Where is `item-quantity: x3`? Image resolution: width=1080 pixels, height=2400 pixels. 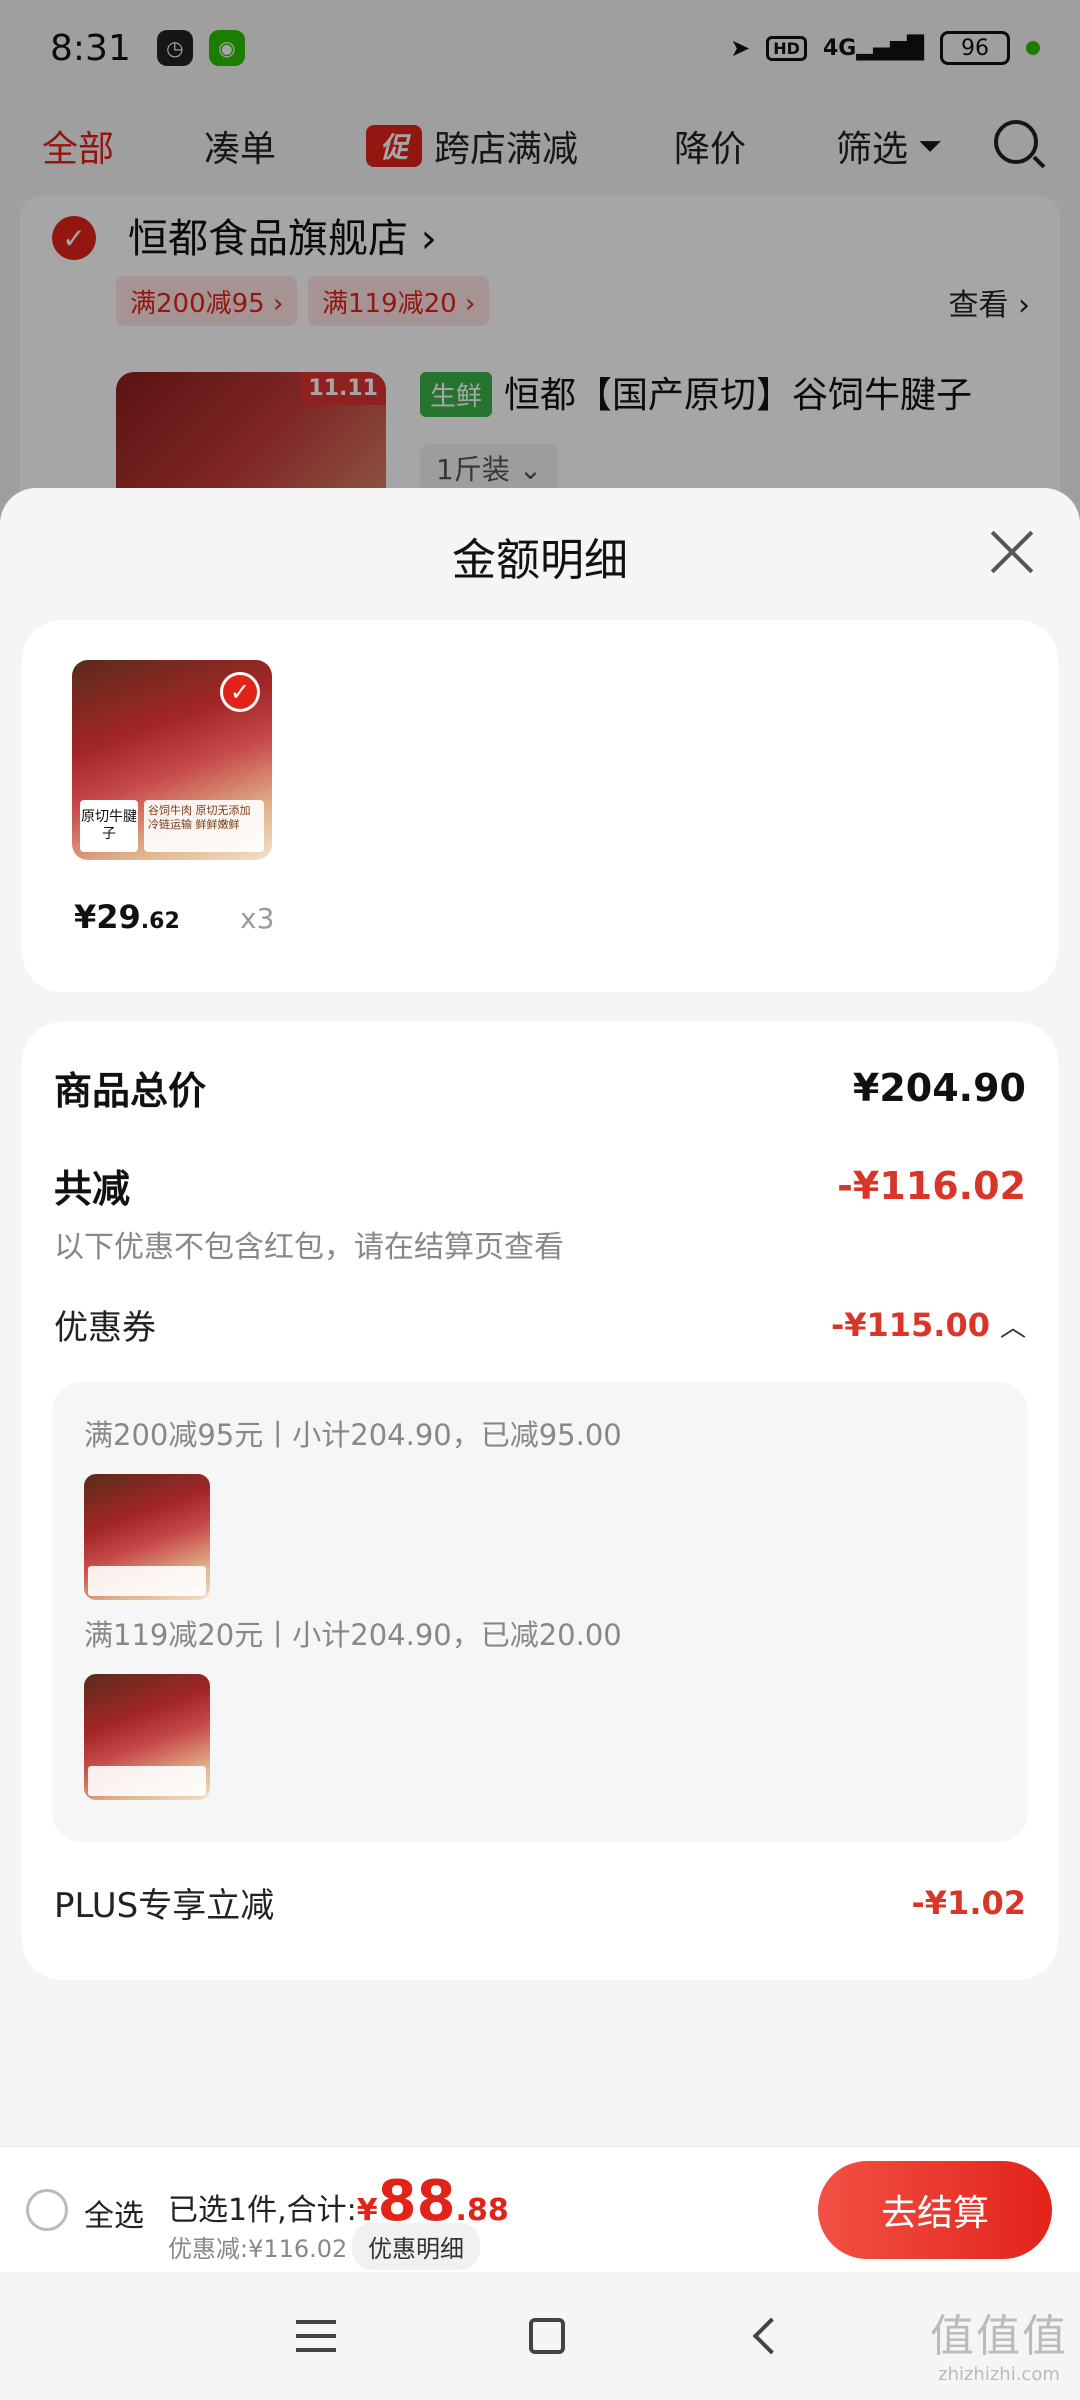
item-quantity: x3 is located at coordinates (257, 918).